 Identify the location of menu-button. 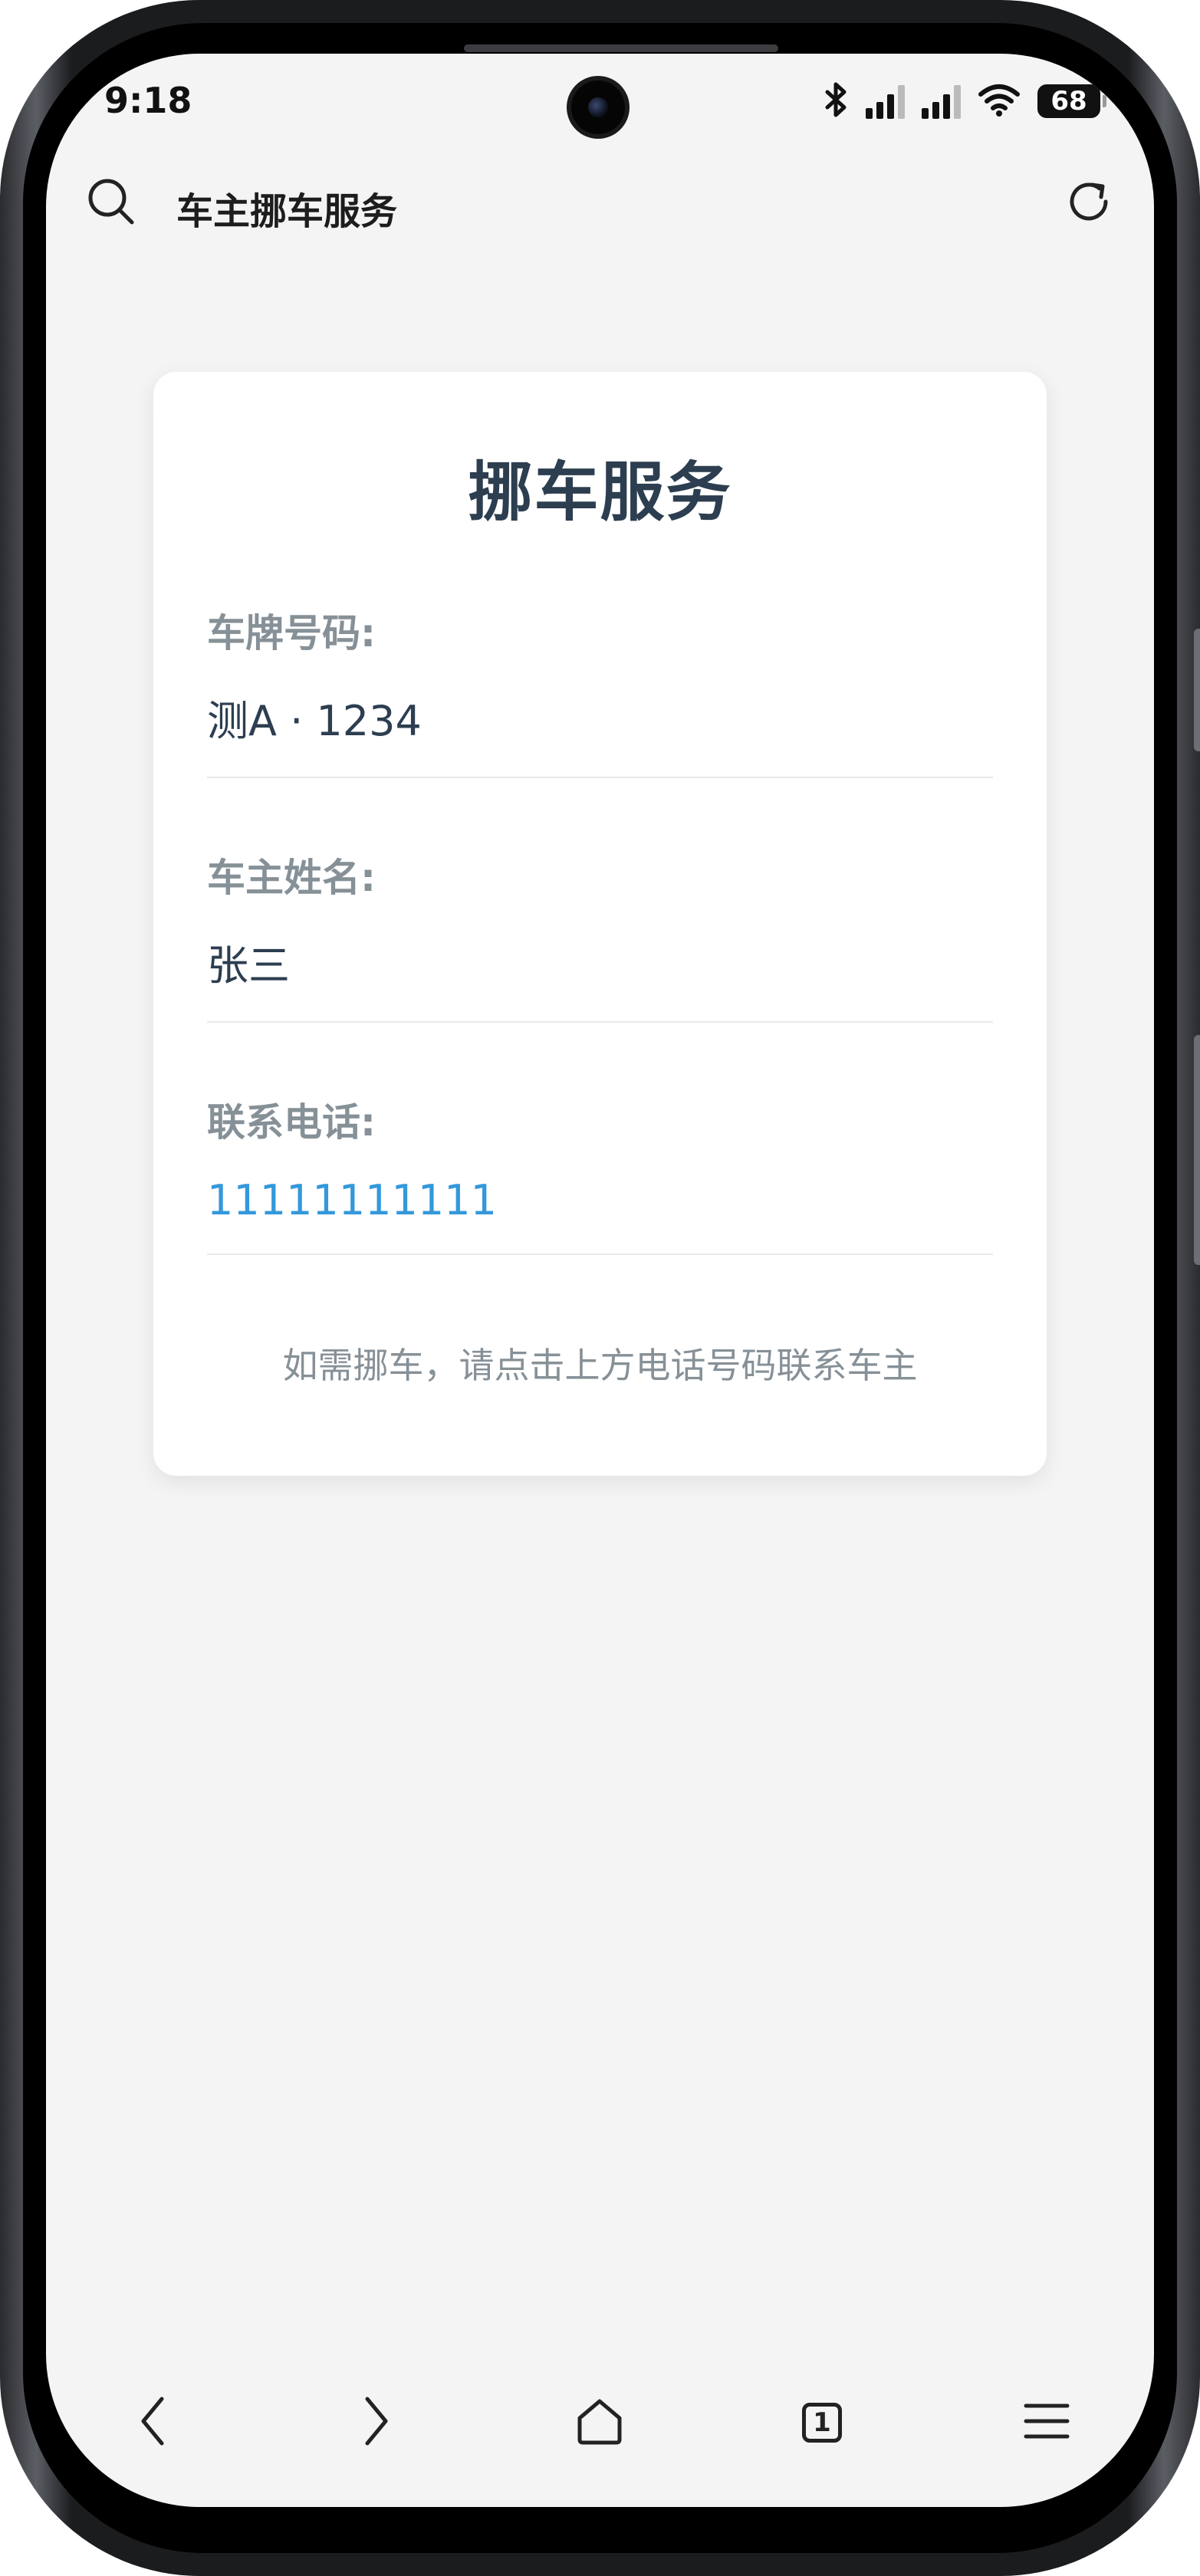
(1046, 2422).